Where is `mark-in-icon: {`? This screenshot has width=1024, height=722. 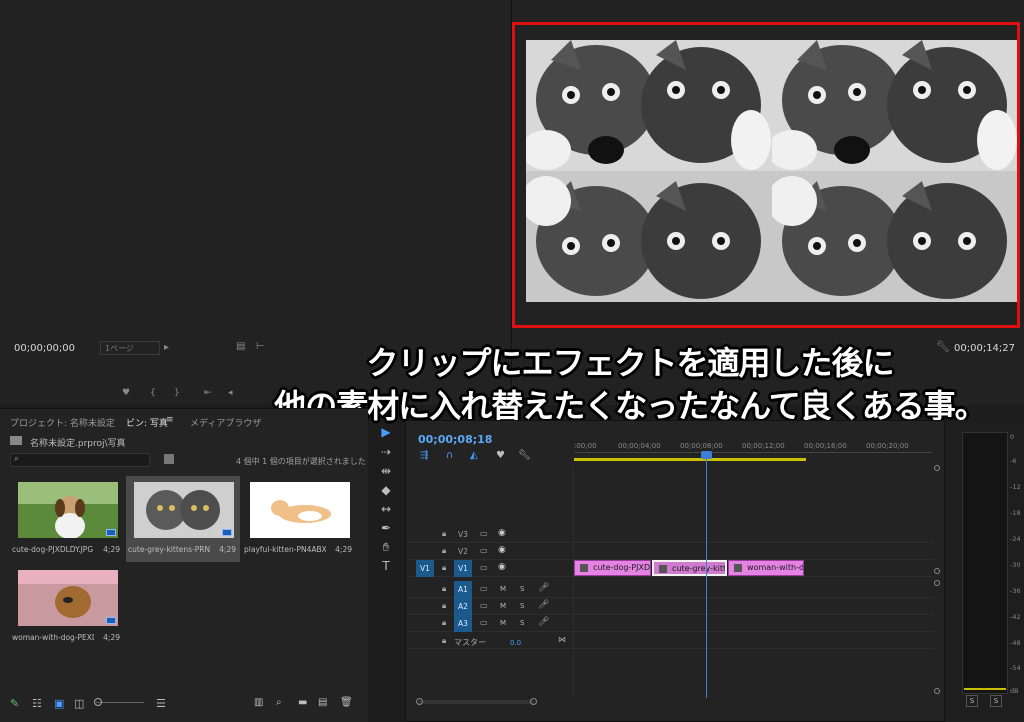 mark-in-icon: { is located at coordinates (153, 393).